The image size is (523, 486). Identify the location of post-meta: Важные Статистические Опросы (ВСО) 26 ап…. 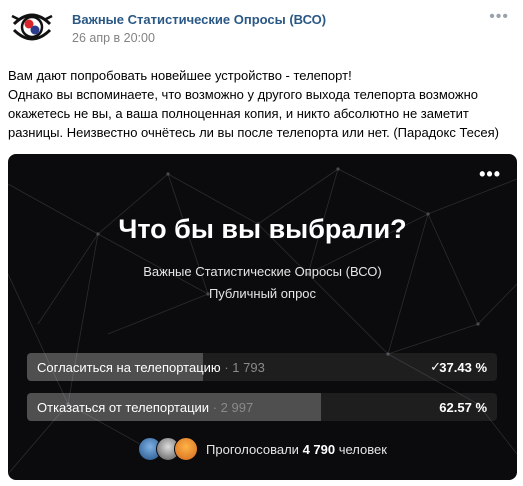
(199, 25).